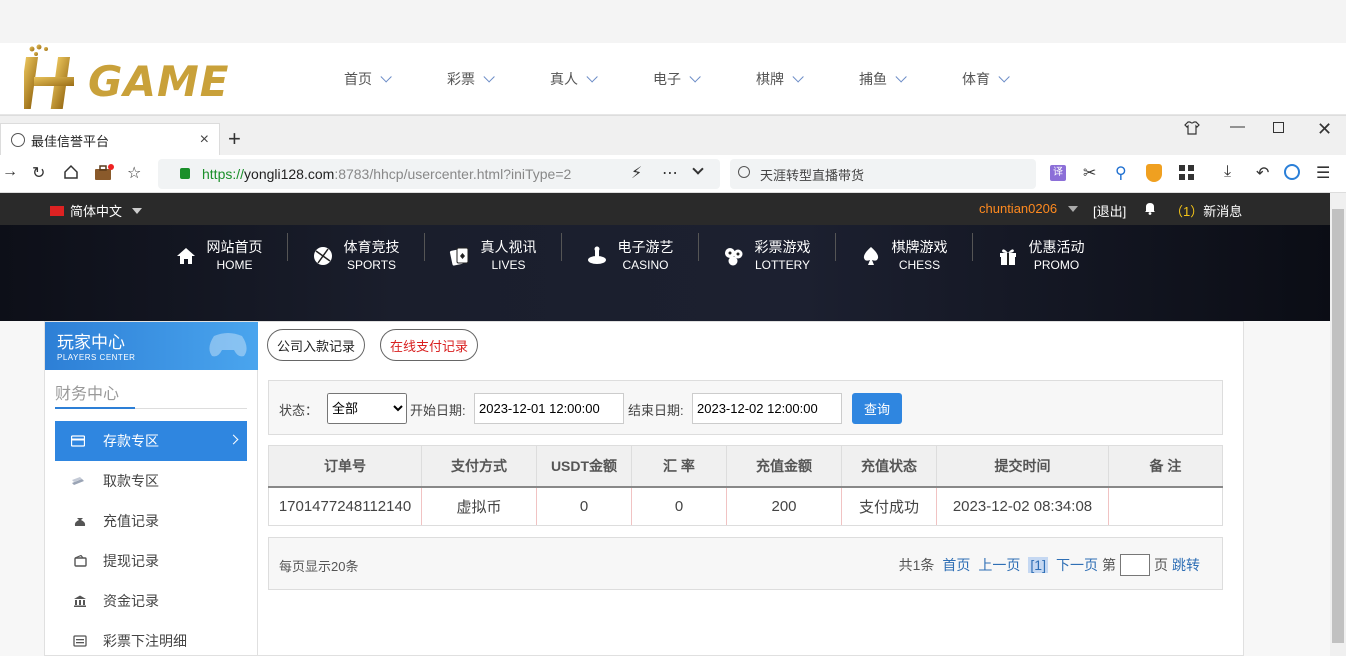 This screenshot has height=656, width=1346. Describe the element at coordinates (371, 247) in the screenshot. I see `main-nav-cn: 体育竞技` at that location.